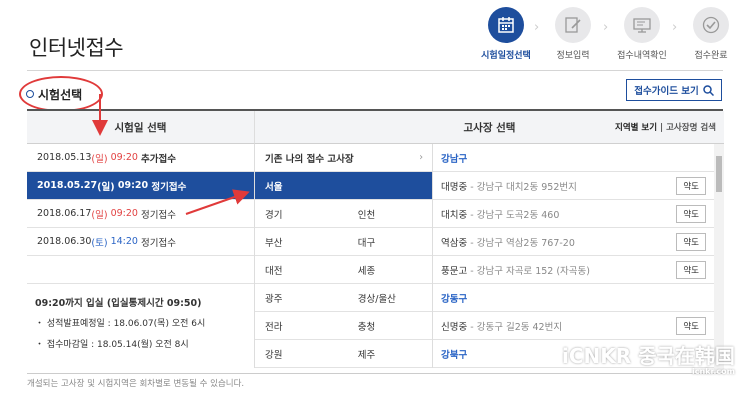 Image resolution: width=750 pixels, height=397 pixels. I want to click on type-text: 추가접수, so click(158, 159).